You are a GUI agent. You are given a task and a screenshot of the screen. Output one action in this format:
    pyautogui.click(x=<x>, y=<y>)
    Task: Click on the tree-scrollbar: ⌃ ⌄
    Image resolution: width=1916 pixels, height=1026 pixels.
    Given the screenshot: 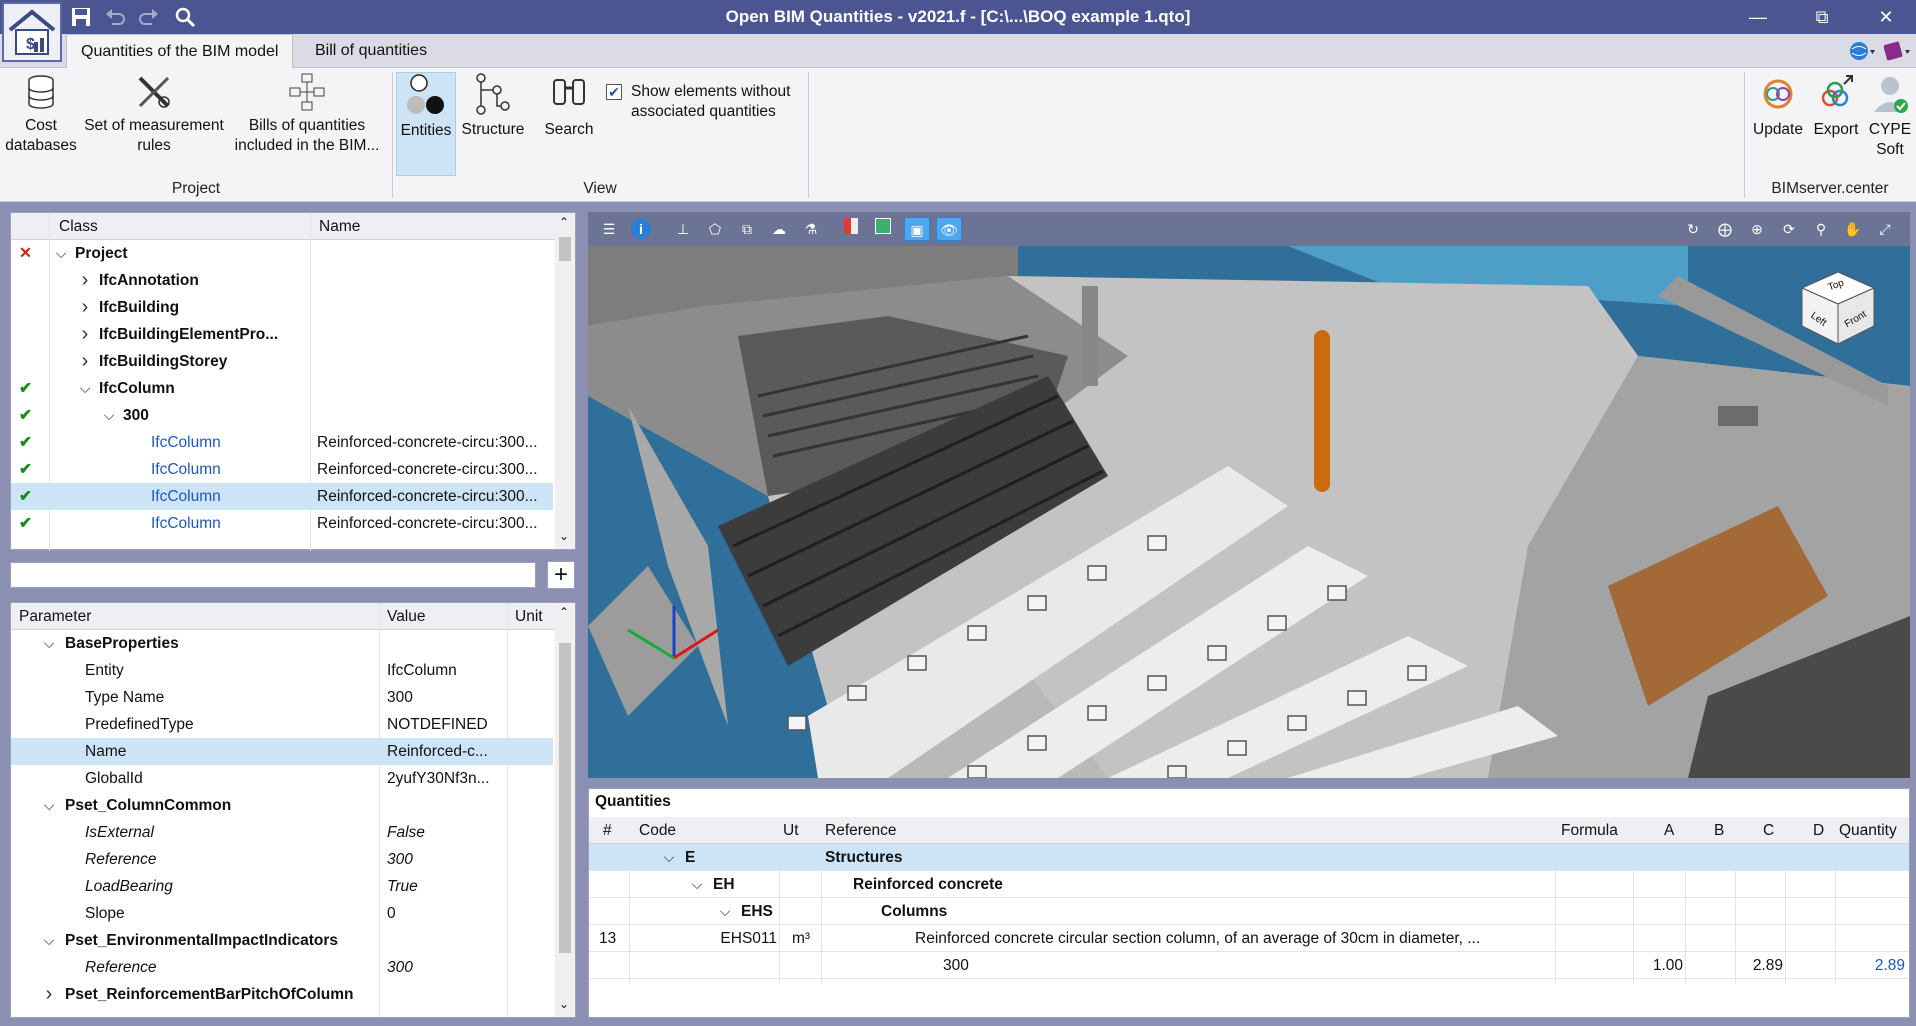 What is the action you would take?
    pyautogui.click(x=565, y=381)
    